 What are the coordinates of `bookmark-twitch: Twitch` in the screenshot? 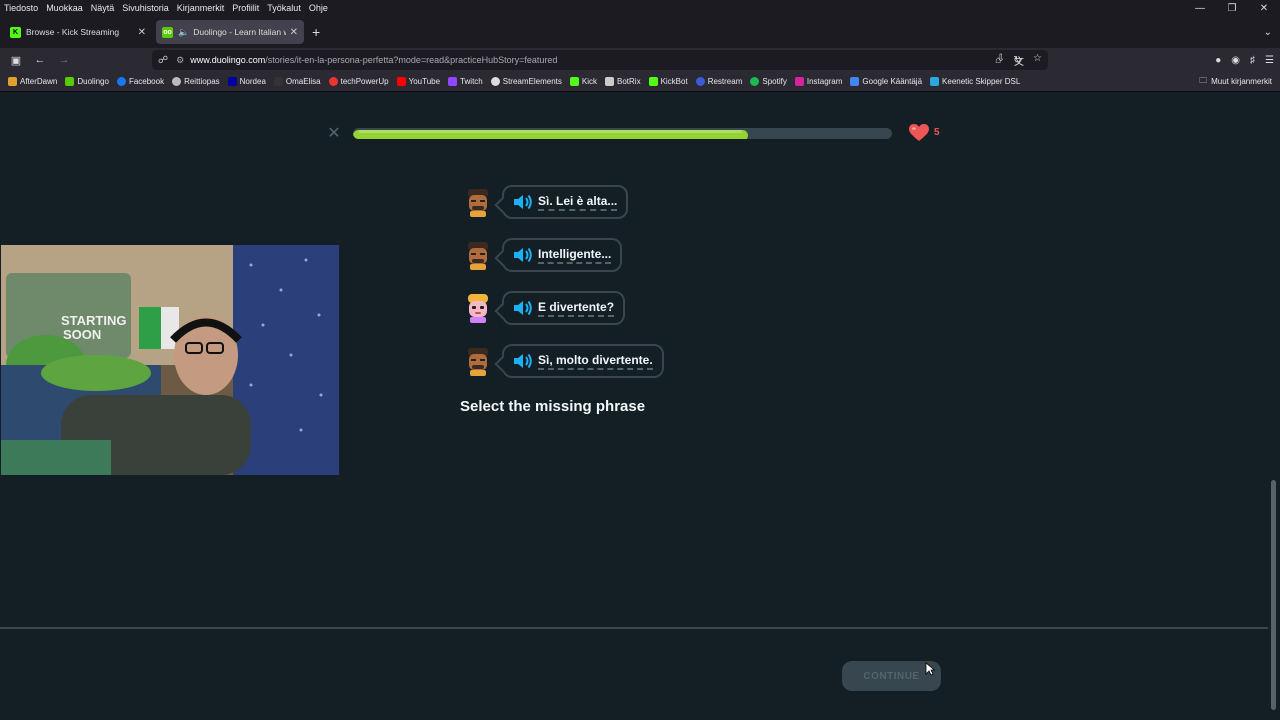 It's located at (465, 81).